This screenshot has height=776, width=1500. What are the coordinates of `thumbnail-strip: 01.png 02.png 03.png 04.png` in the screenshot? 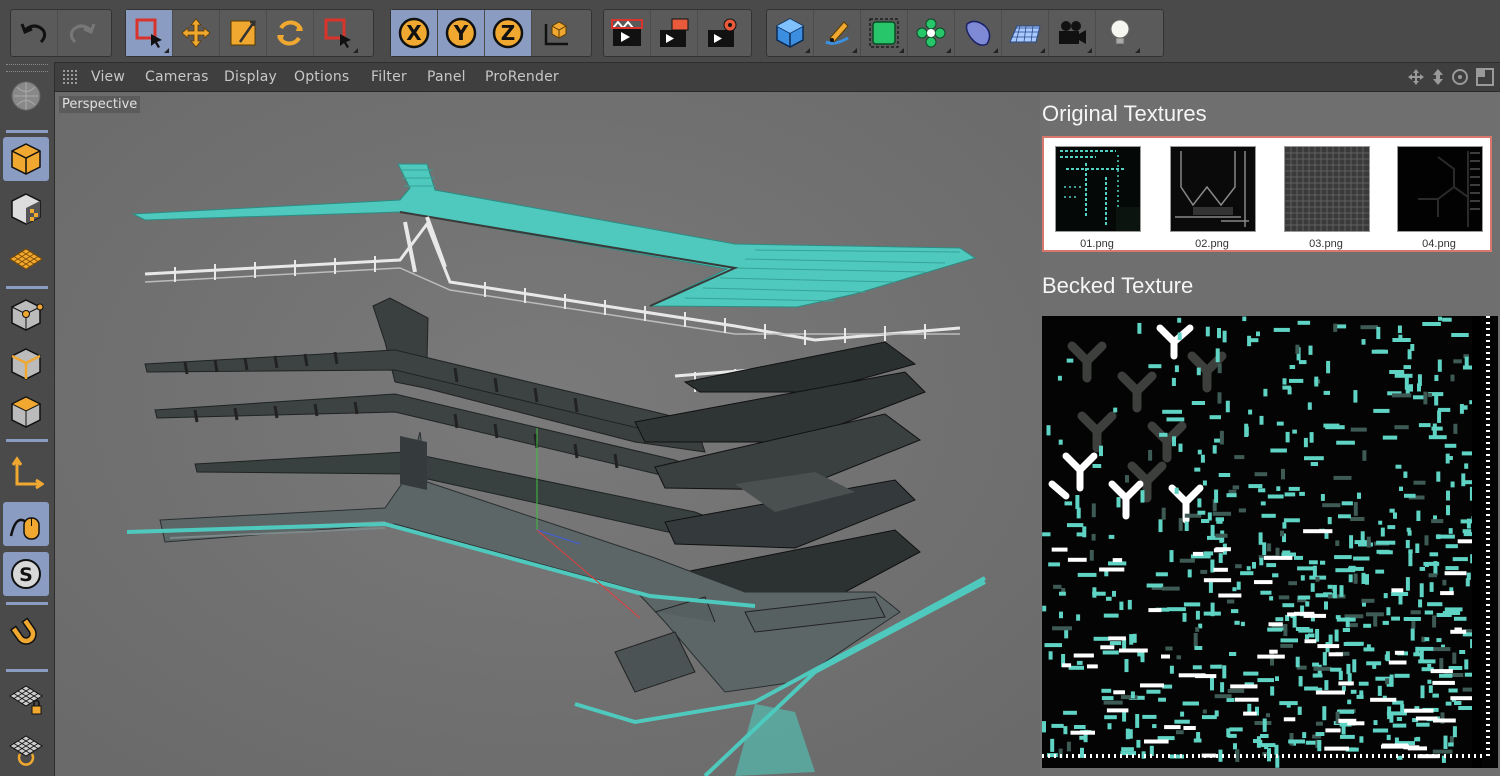 It's located at (1267, 194).